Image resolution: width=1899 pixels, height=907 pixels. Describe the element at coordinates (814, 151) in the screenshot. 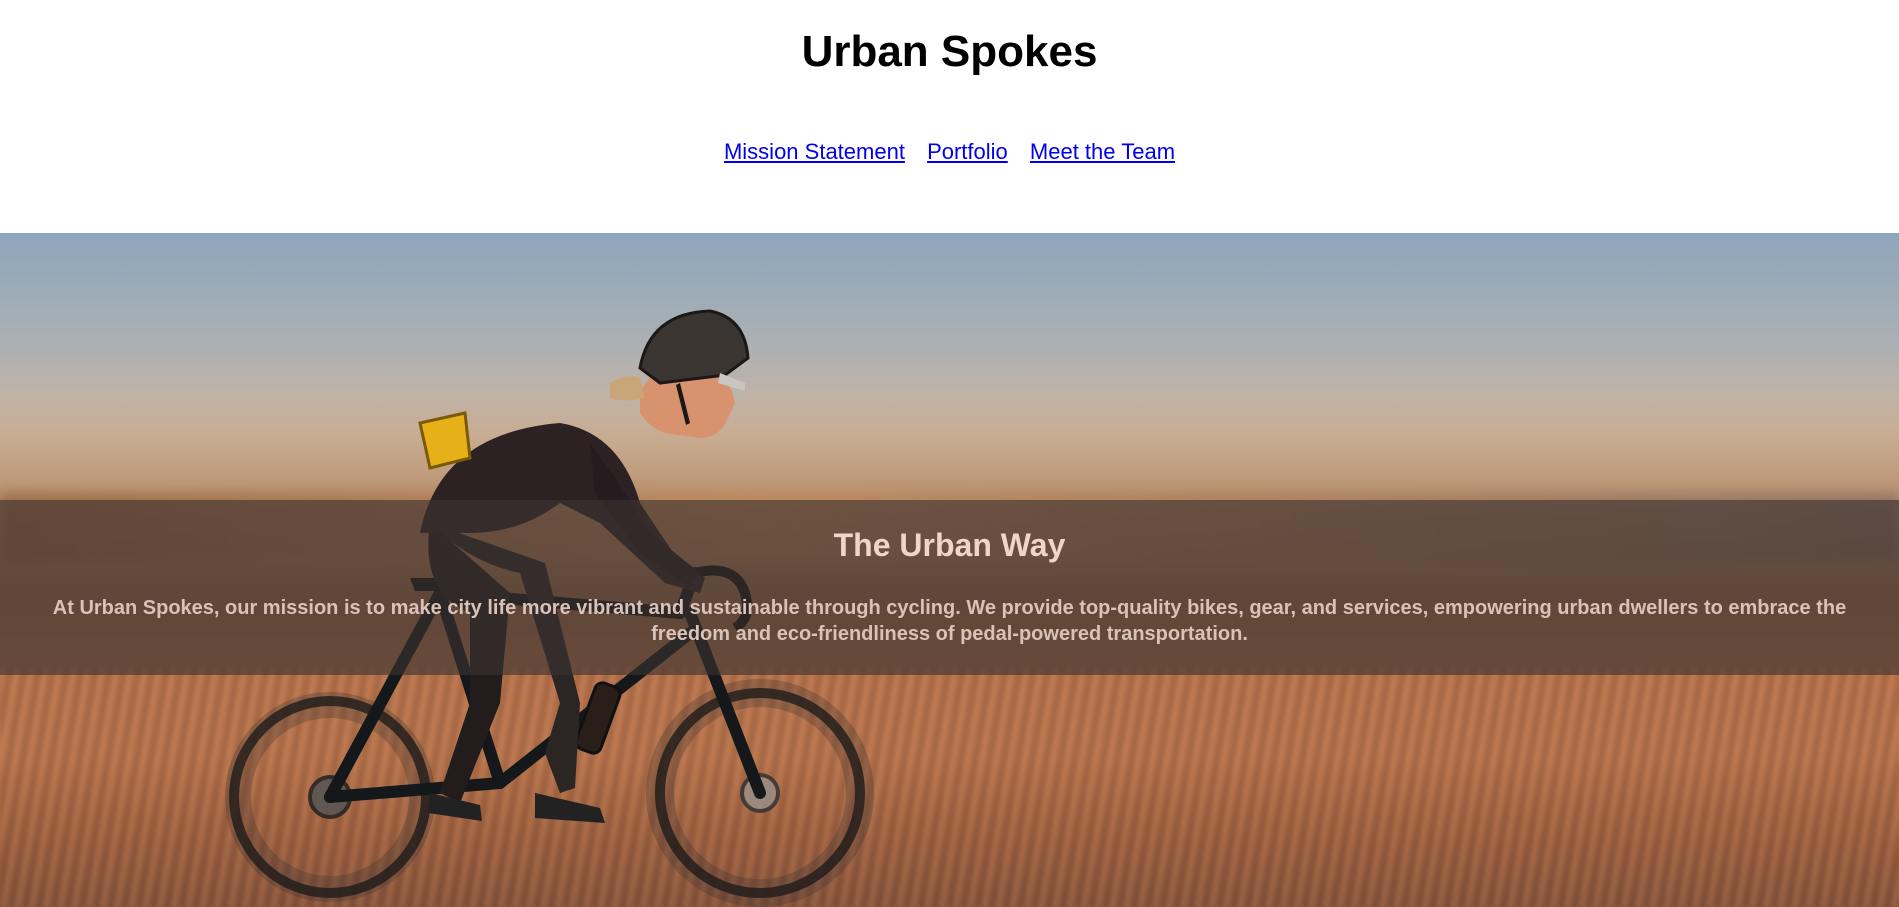

I see `nav-link-mission-statement: Mission Statement` at that location.